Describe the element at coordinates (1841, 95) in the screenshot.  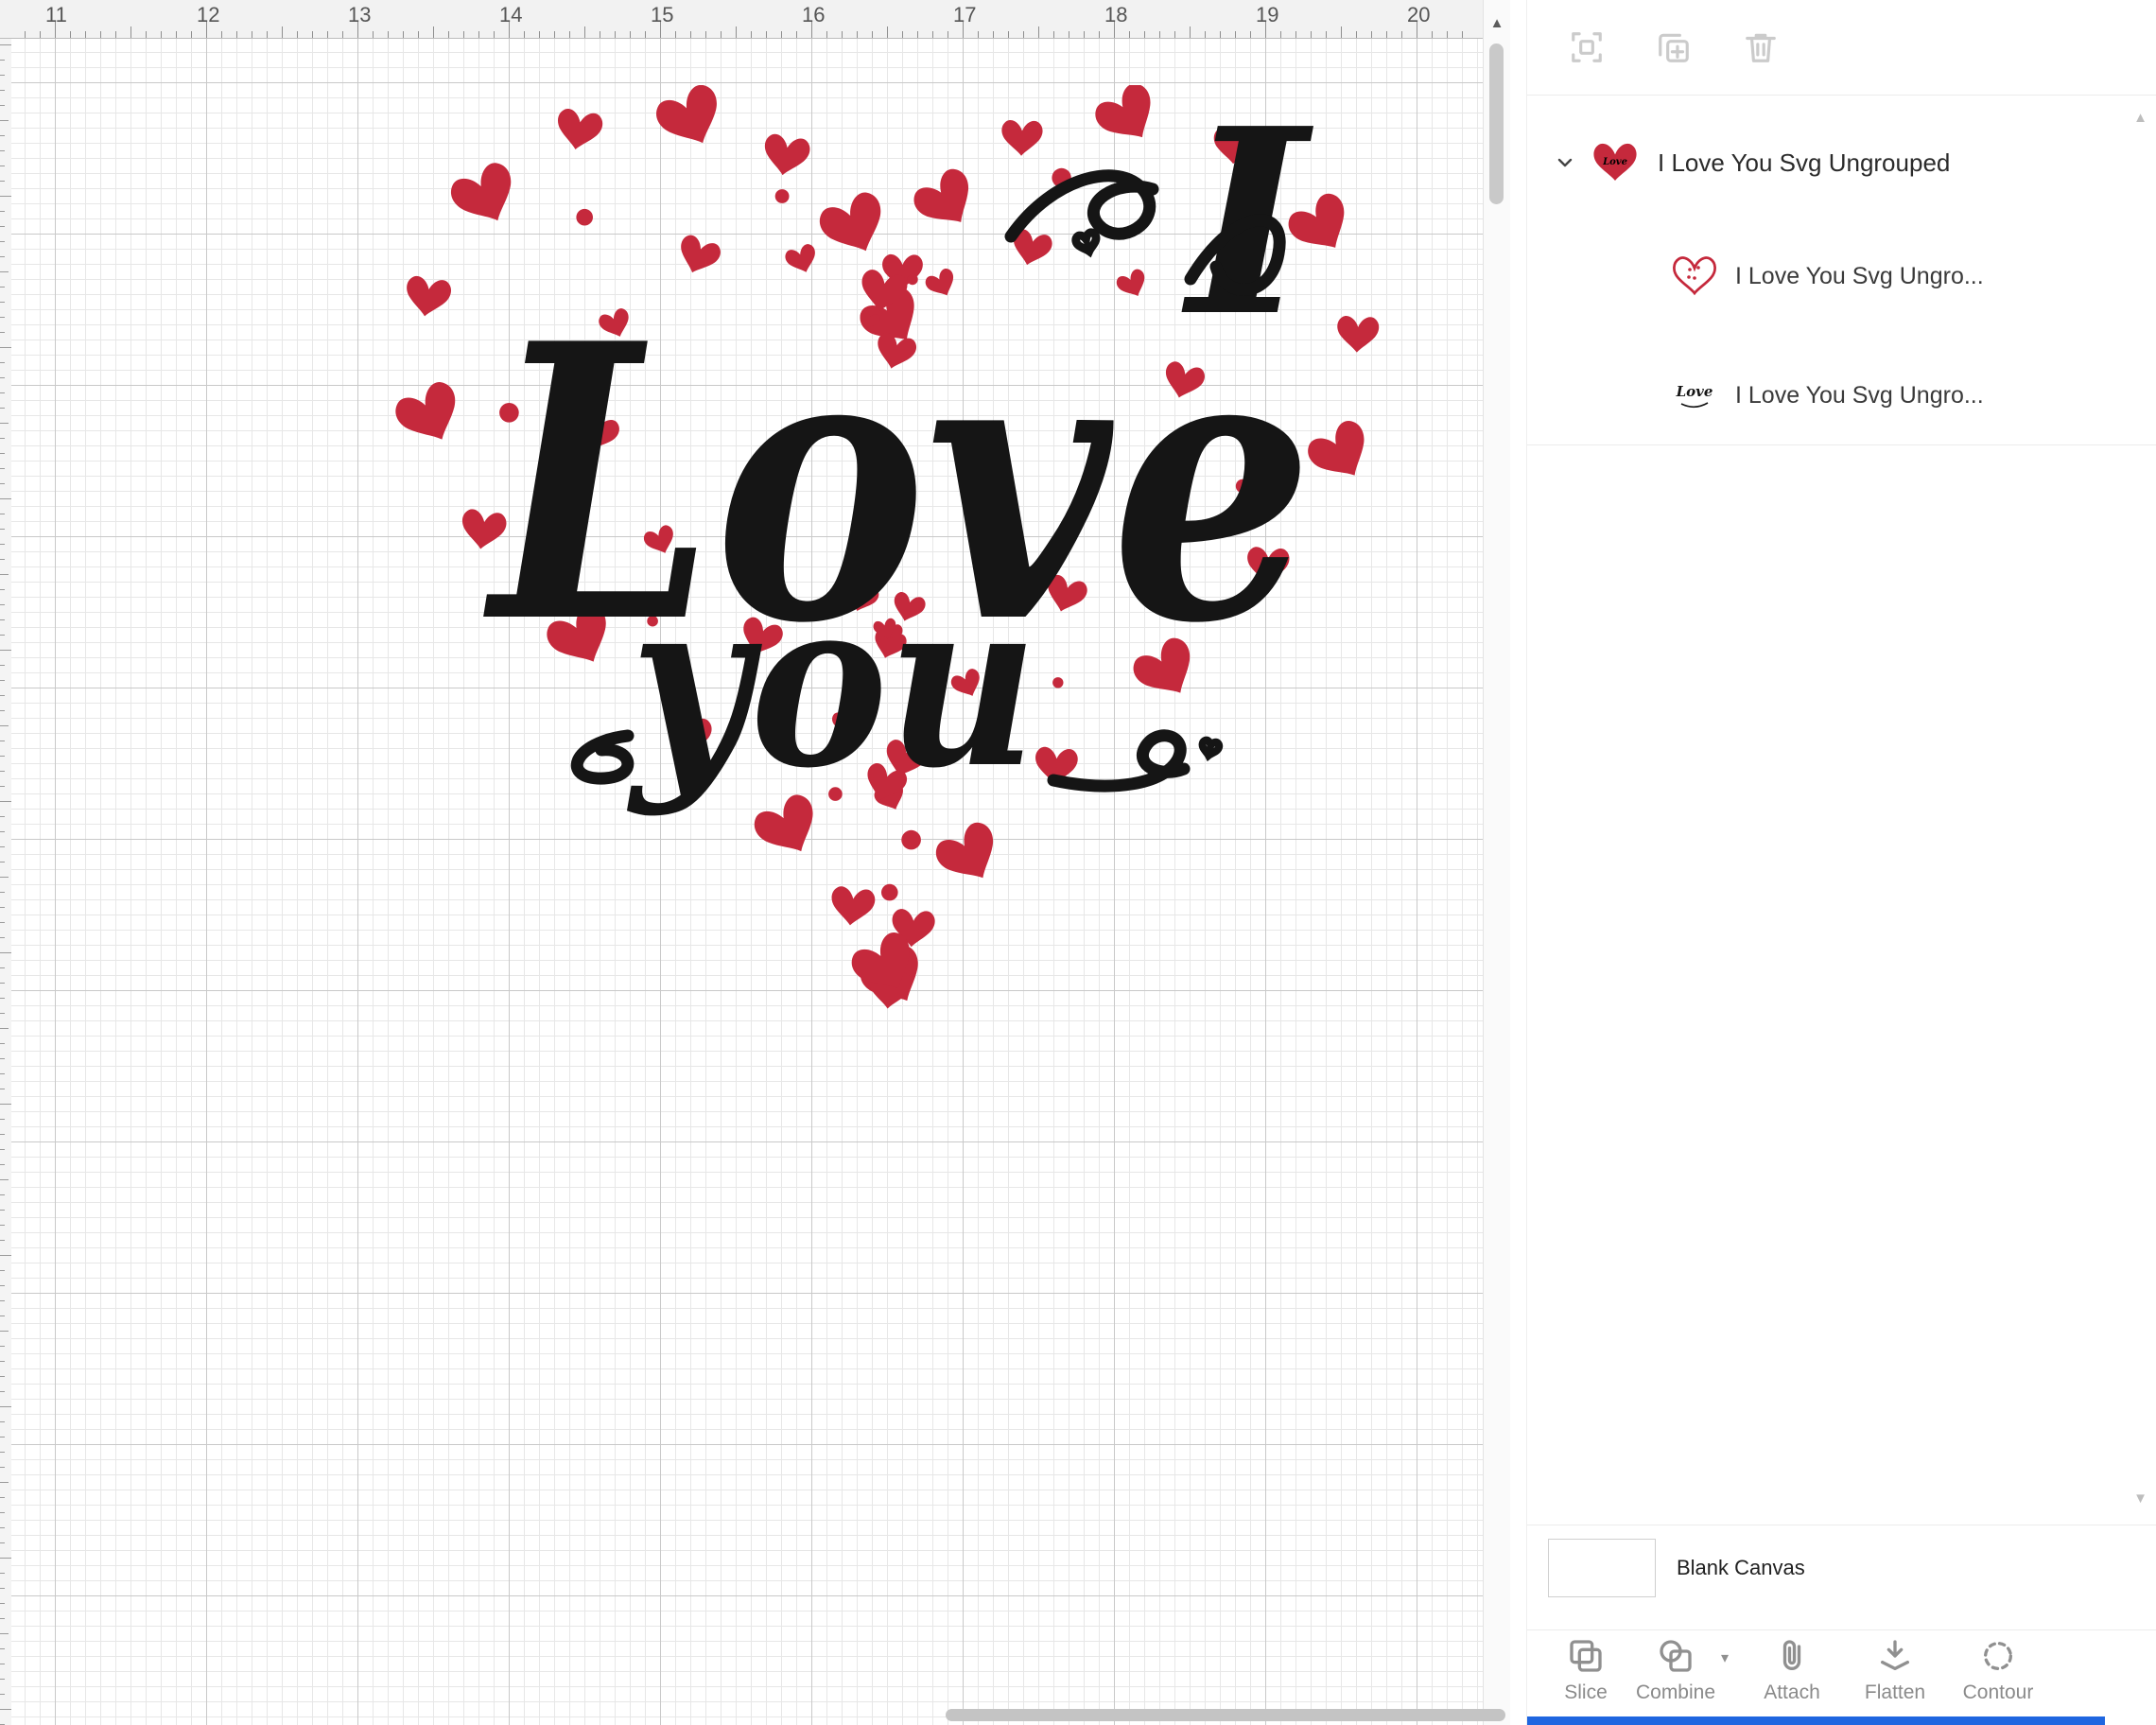
I see `panel-divider-top` at that location.